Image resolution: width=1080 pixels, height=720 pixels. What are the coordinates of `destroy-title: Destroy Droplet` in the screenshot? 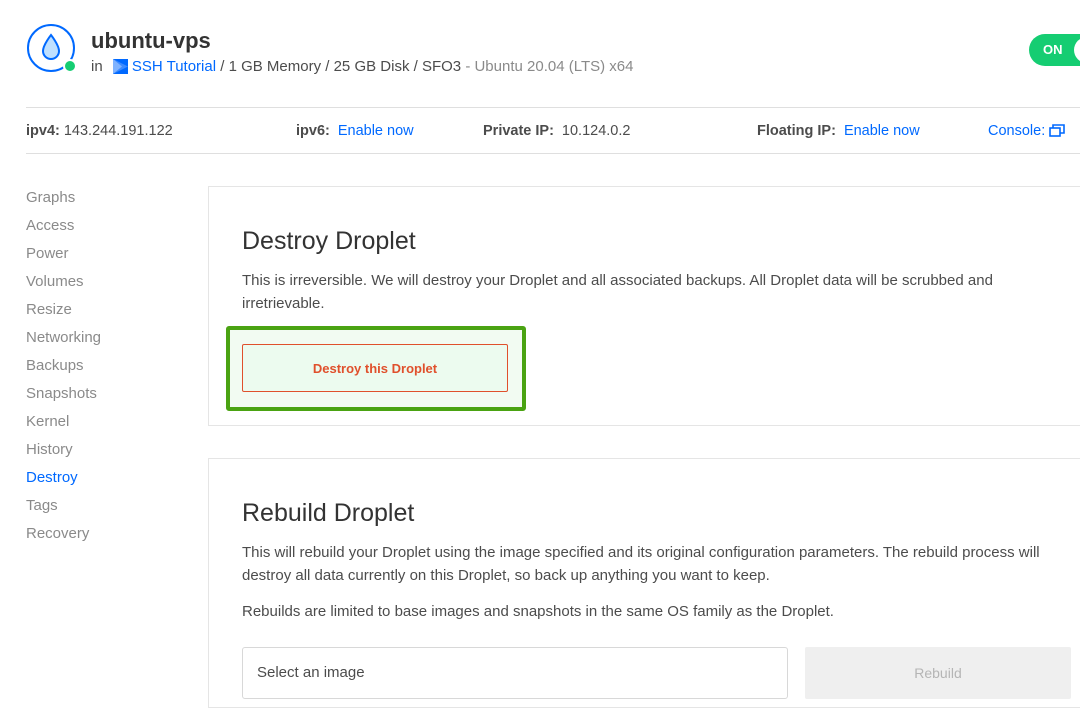 It's located at (329, 241).